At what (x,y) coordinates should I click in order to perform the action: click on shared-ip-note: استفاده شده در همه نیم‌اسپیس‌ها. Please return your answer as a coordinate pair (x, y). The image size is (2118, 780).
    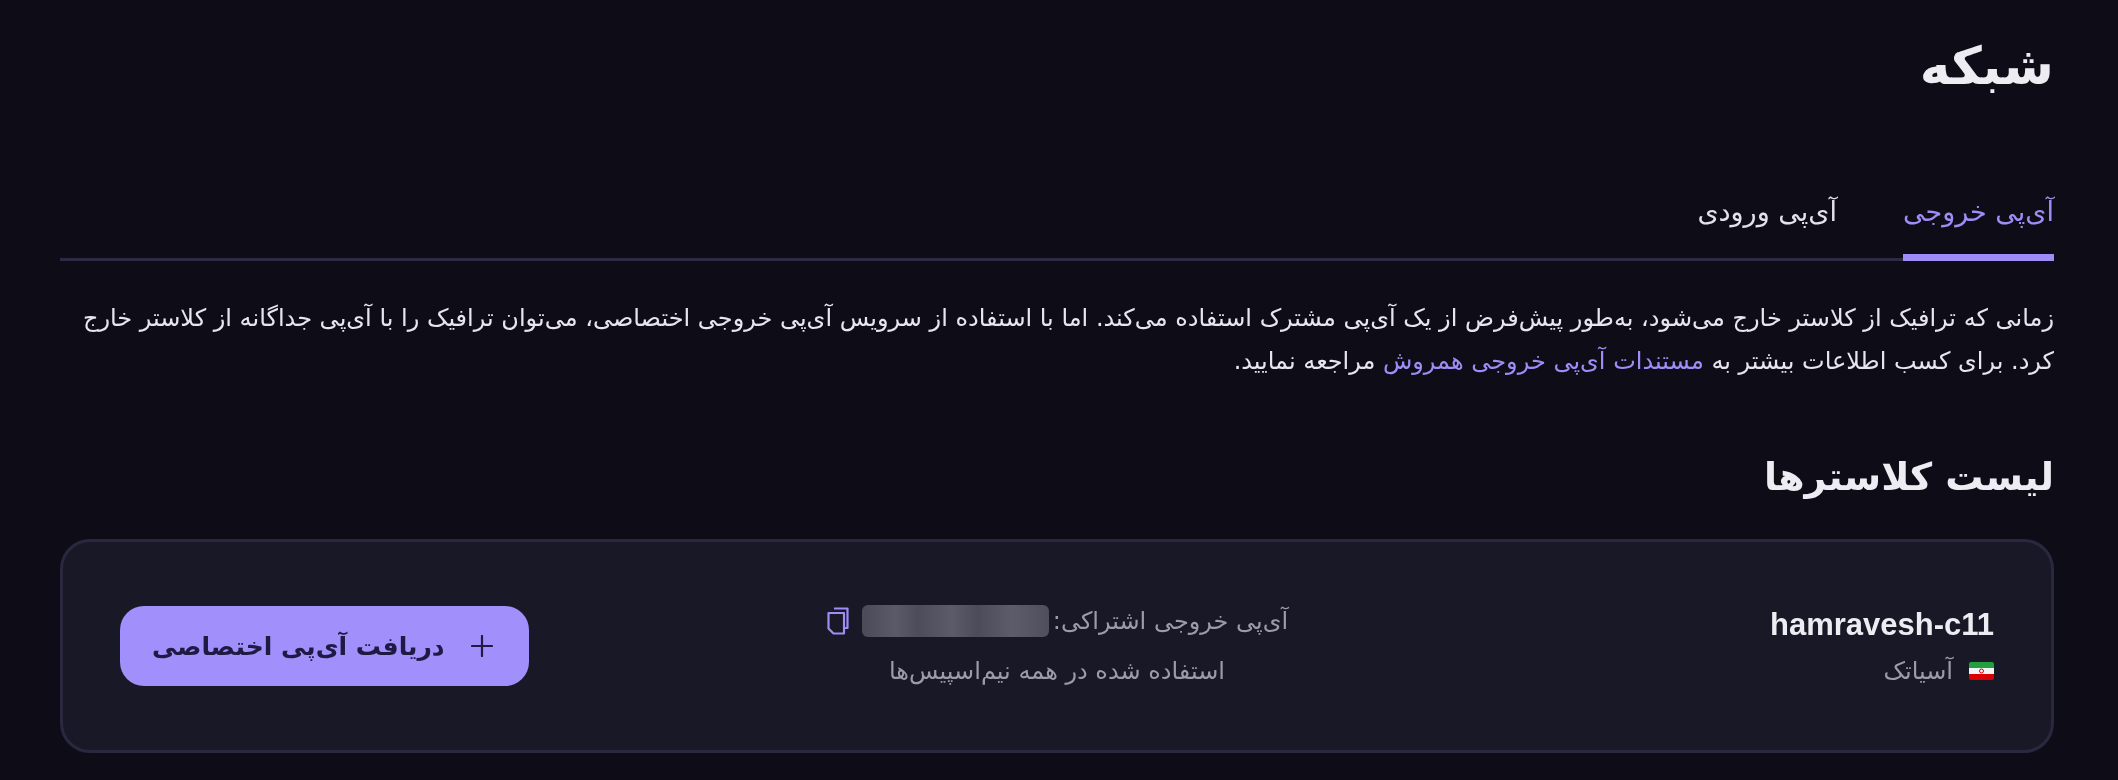
    Looking at the image, I should click on (1057, 671).